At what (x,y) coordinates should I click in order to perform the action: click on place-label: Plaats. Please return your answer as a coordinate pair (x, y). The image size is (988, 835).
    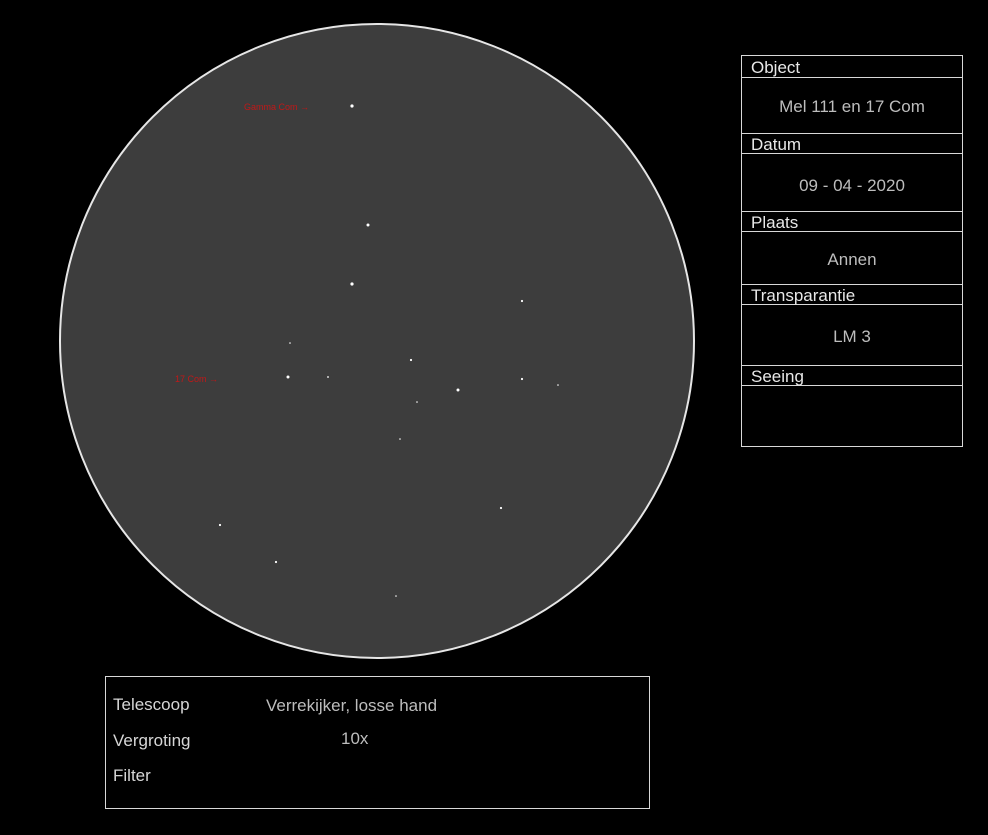
    Looking at the image, I should click on (852, 221).